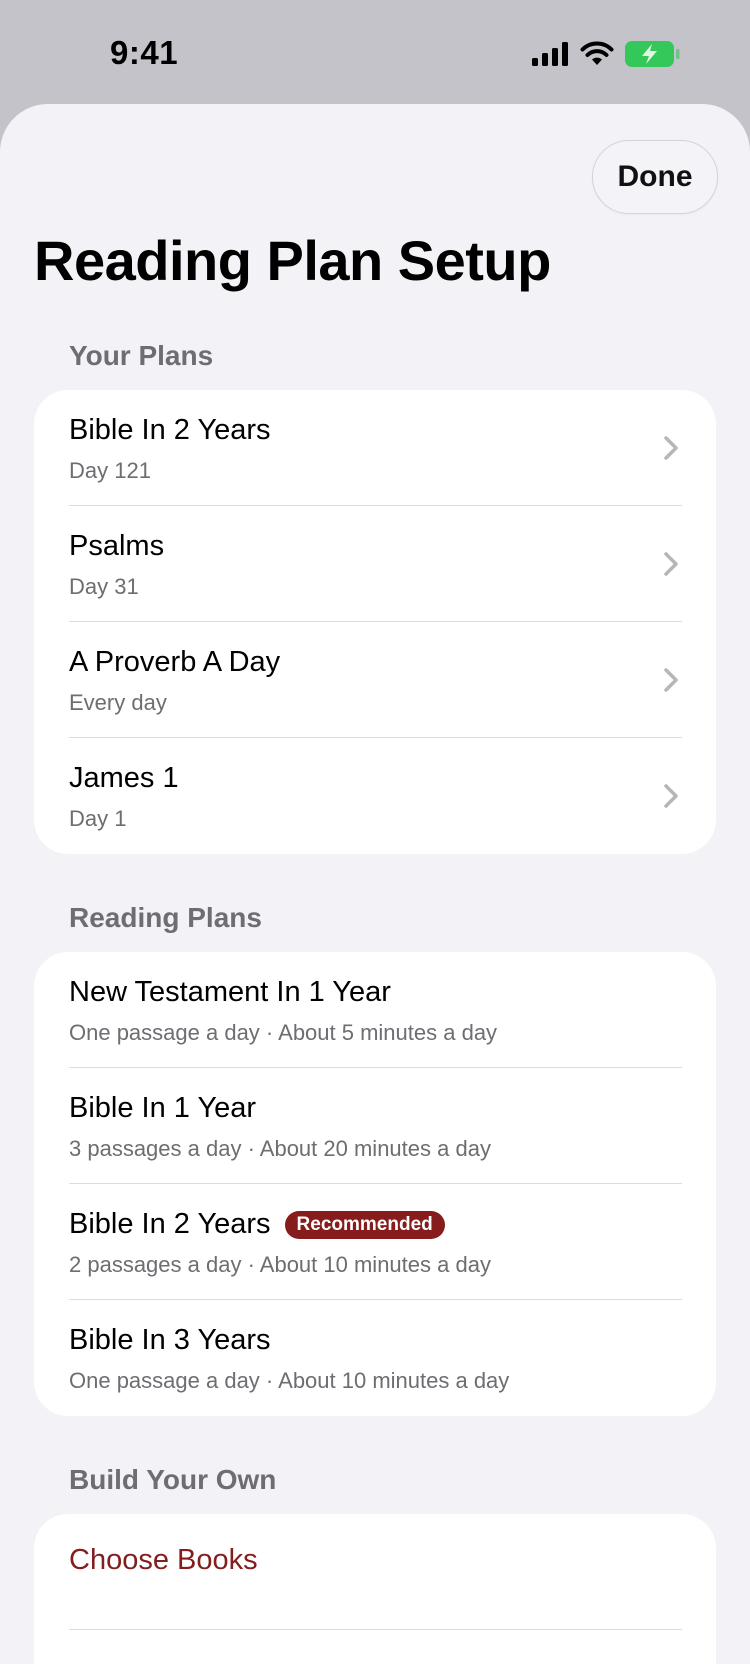 The image size is (750, 1664). I want to click on list-item: Psalms Day 31, so click(375, 564).